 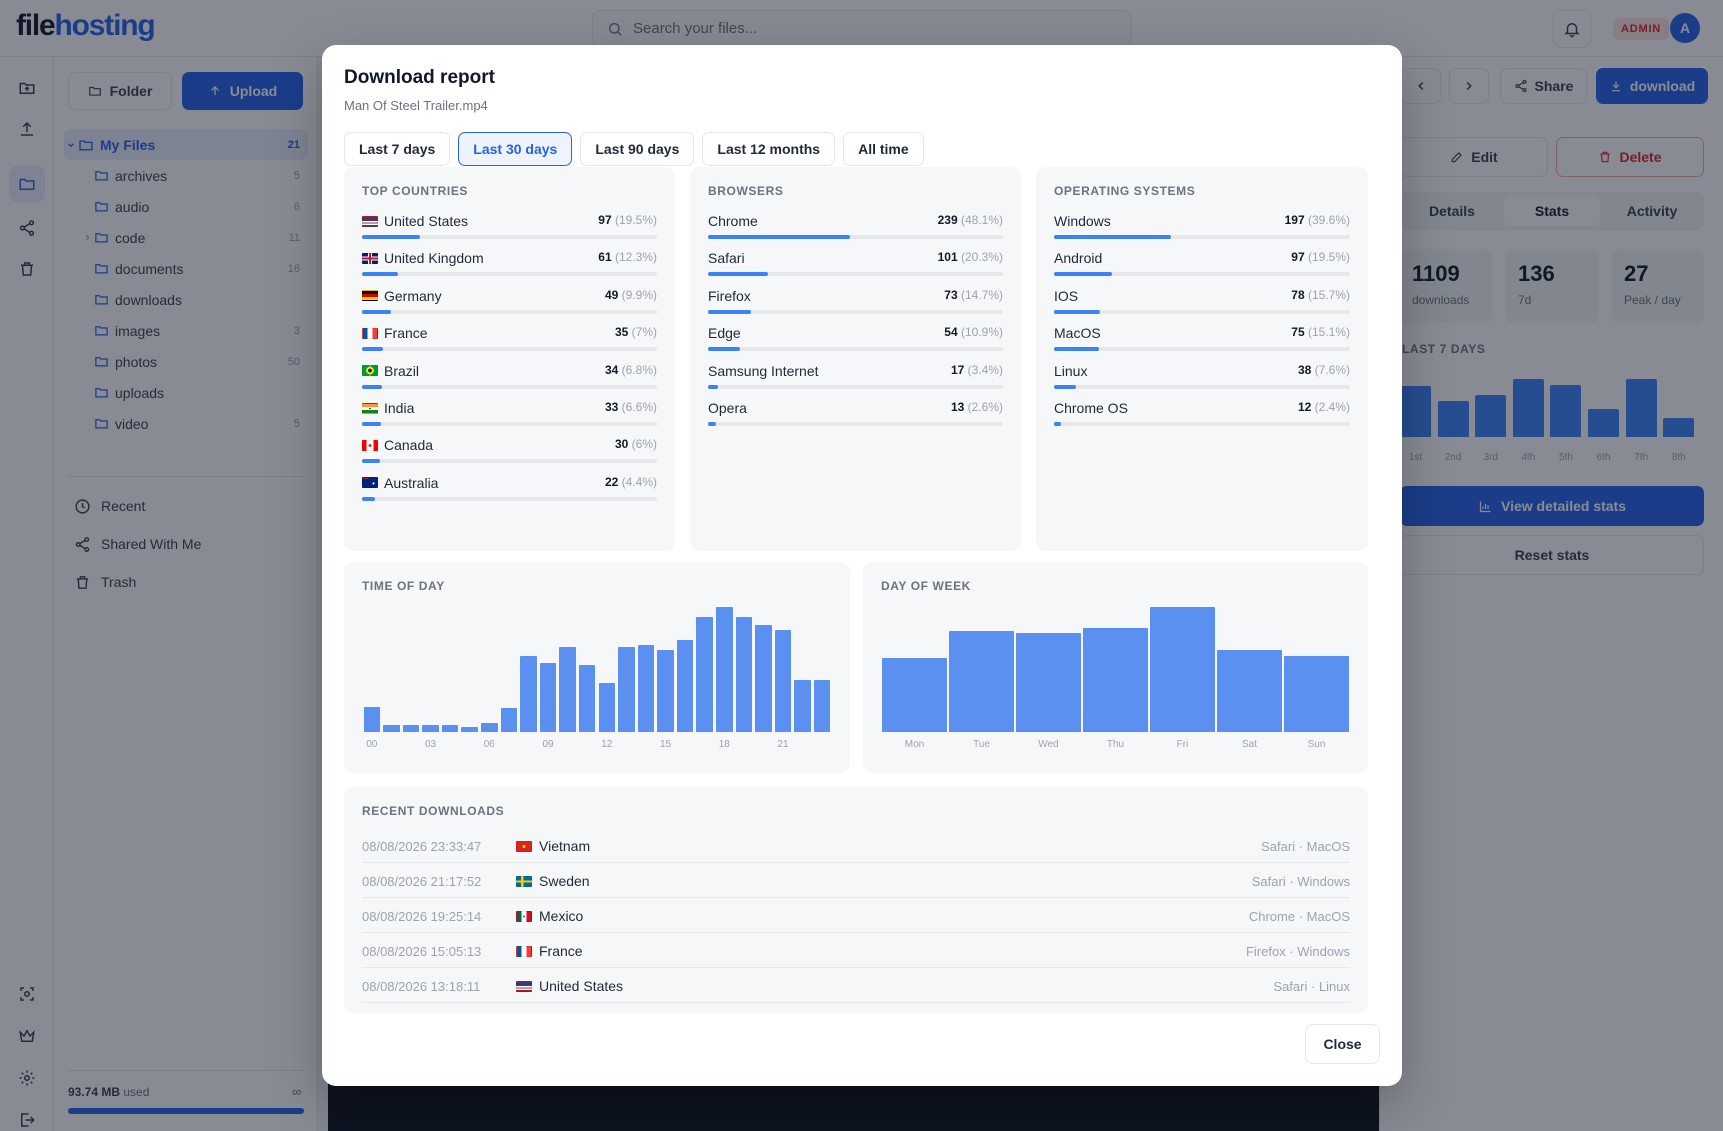 I want to click on axis-tick-label: 18, so click(x=724, y=744).